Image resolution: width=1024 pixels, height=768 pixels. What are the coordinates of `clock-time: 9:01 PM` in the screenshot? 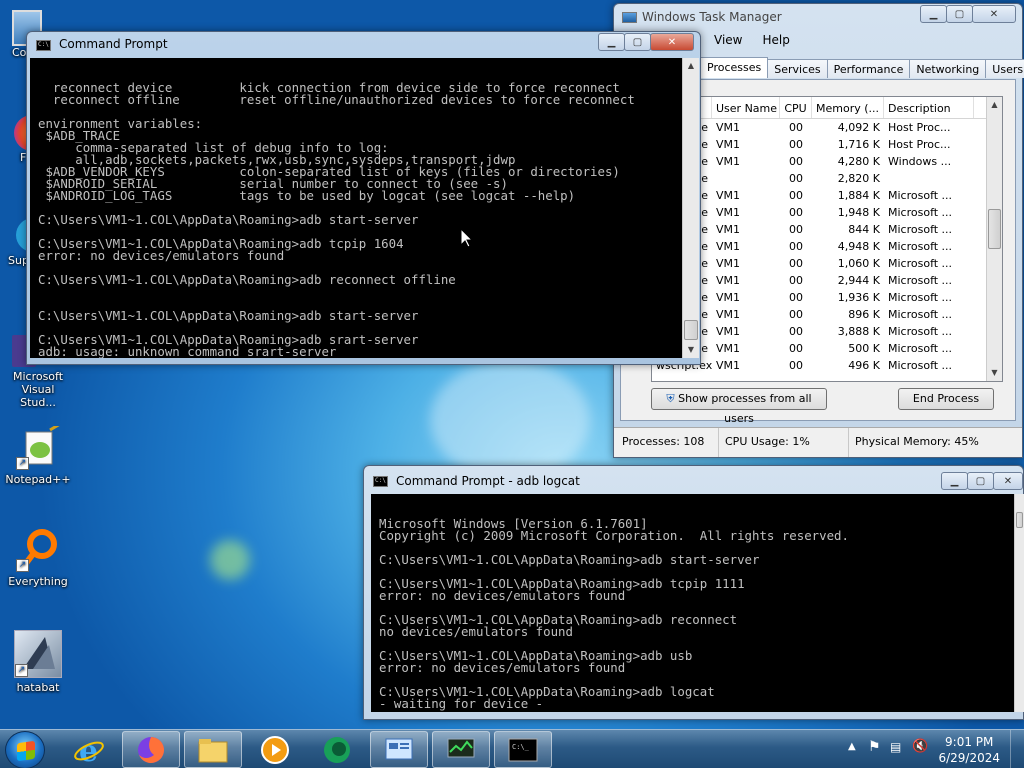 It's located at (969, 742).